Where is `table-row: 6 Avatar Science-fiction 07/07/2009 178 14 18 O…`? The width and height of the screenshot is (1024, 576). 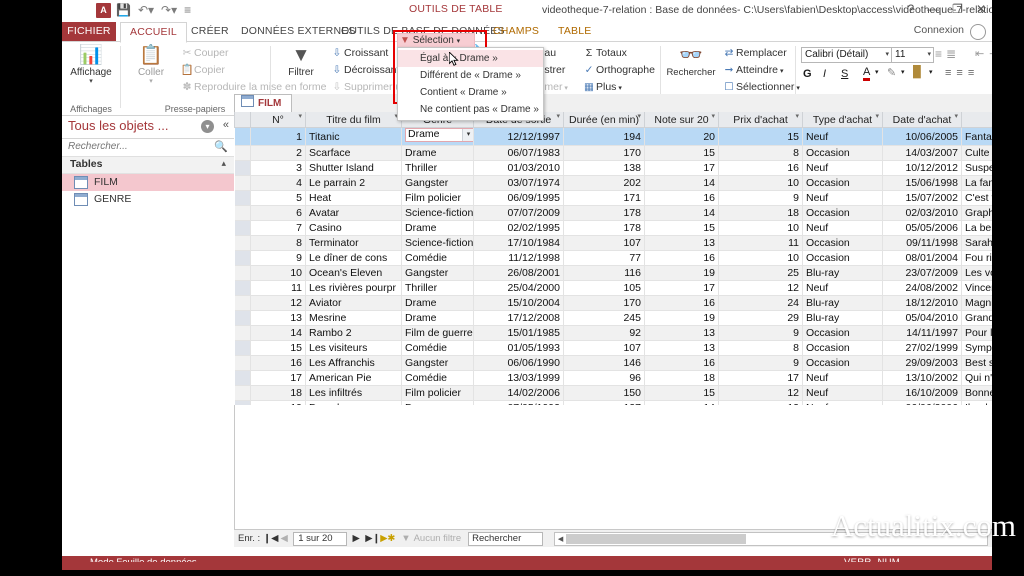
table-row: 6 Avatar Science-fiction 07/07/2009 178 14 18 O… is located at coordinates (613, 213).